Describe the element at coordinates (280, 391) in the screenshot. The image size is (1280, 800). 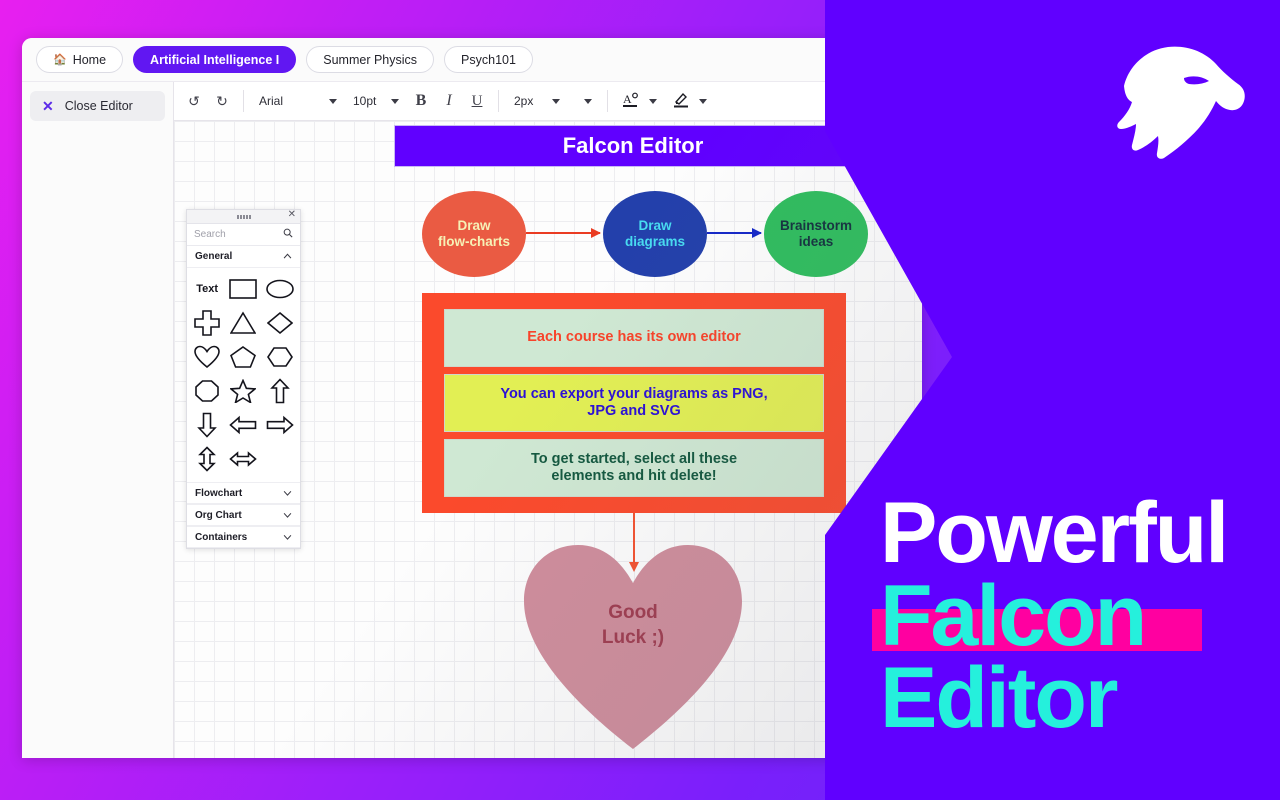
I see `shape-arrow-up` at that location.